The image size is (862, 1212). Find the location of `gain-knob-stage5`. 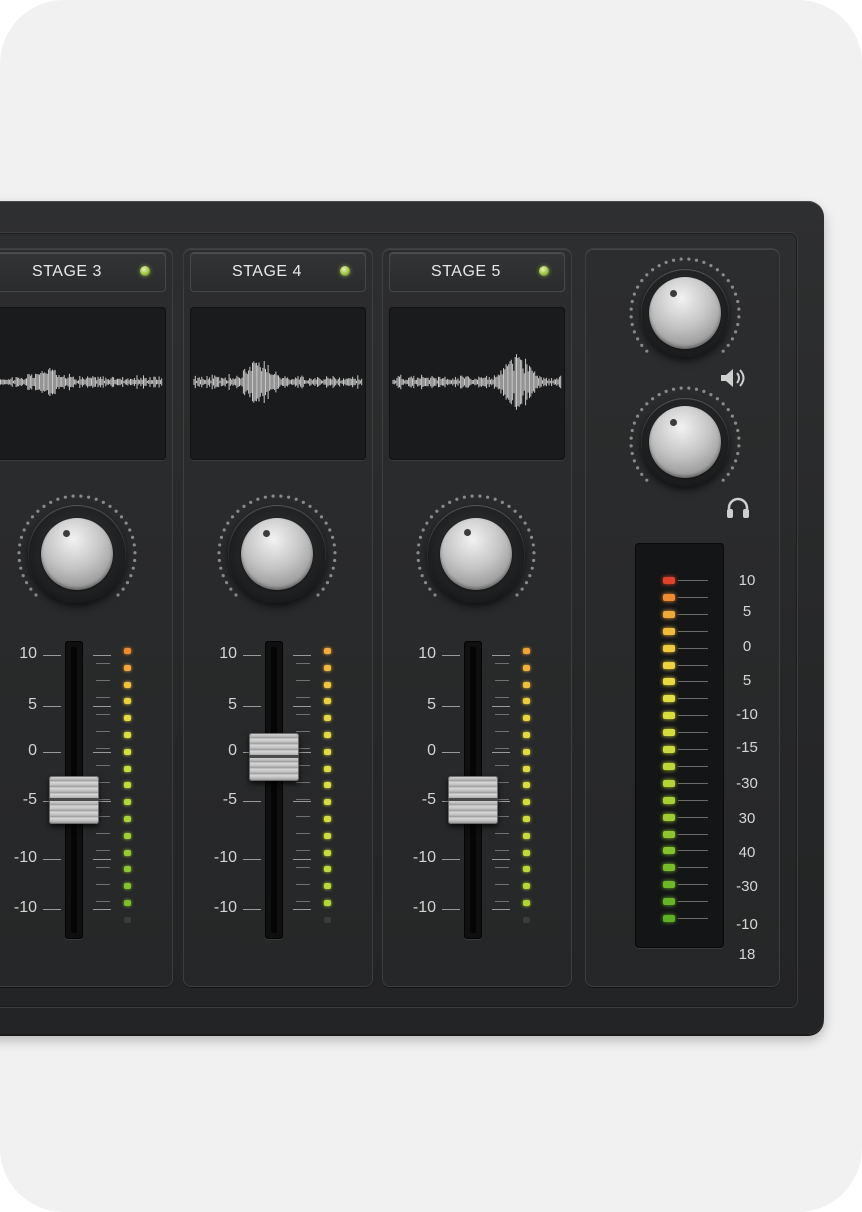

gain-knob-stage5 is located at coordinates (476, 554).